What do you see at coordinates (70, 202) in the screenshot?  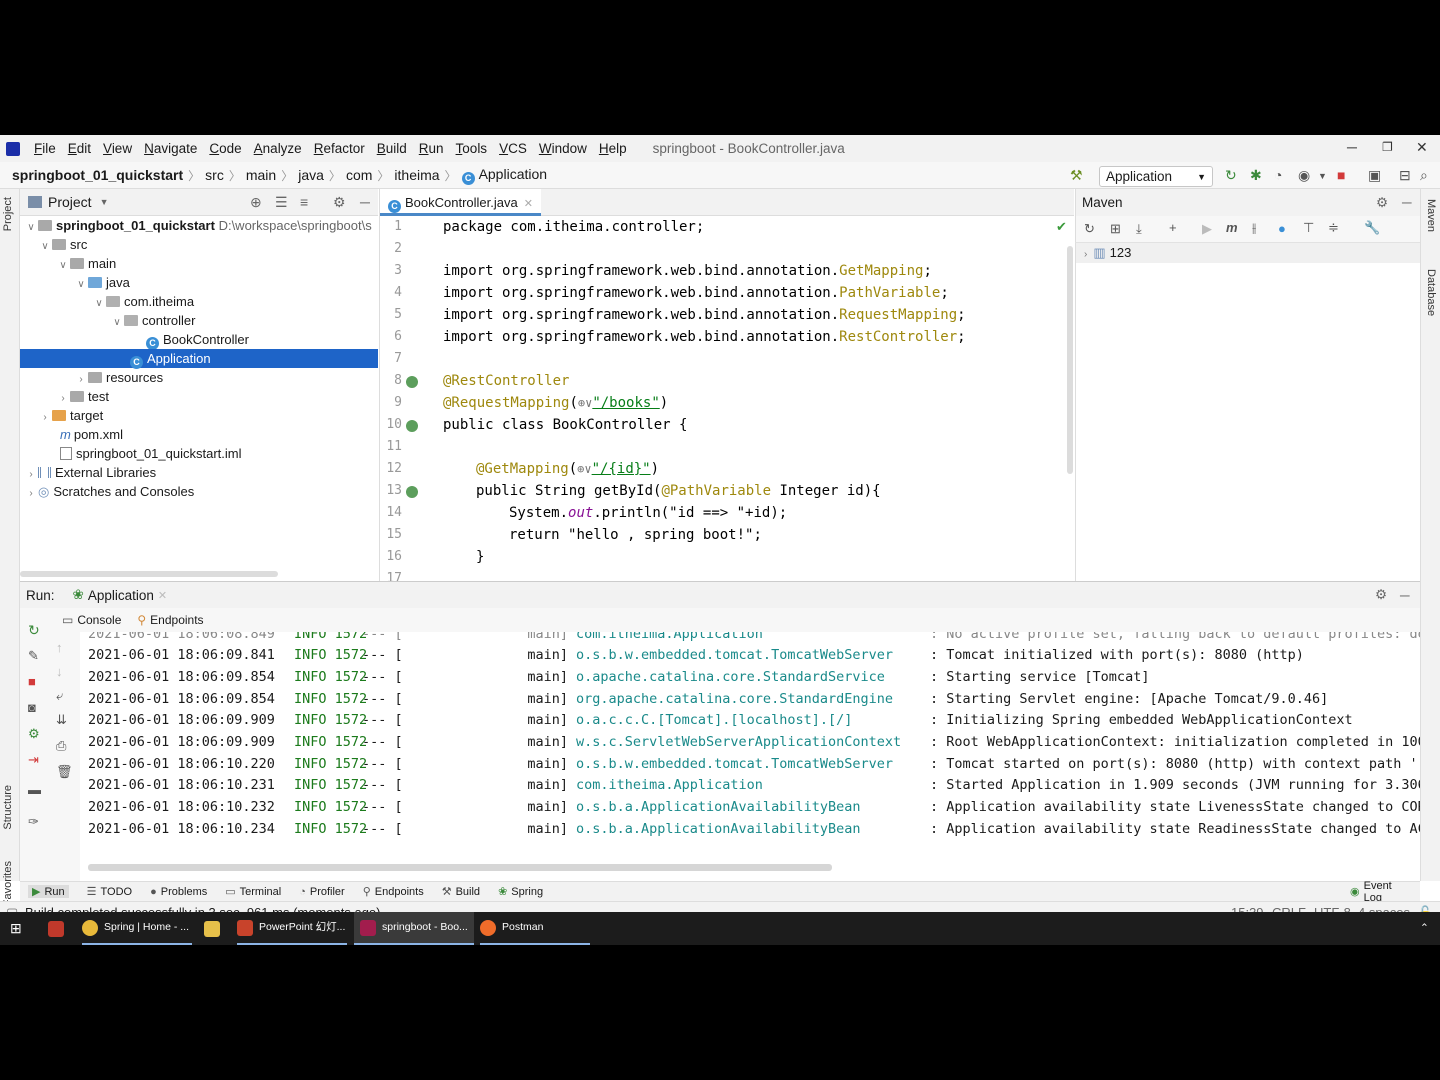 I see `project-panel-title: Project` at bounding box center [70, 202].